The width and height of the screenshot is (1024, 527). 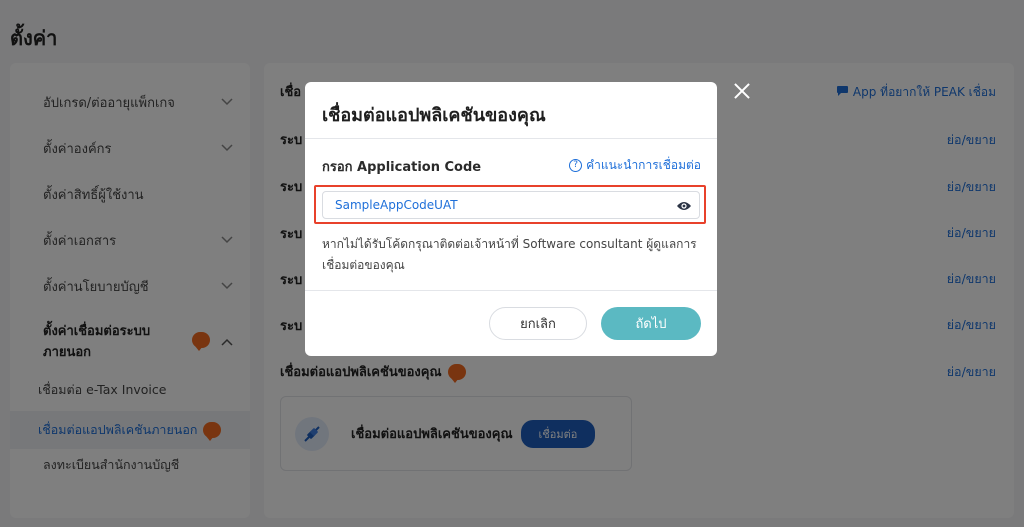 What do you see at coordinates (511, 205) in the screenshot?
I see `application-code-input` at bounding box center [511, 205].